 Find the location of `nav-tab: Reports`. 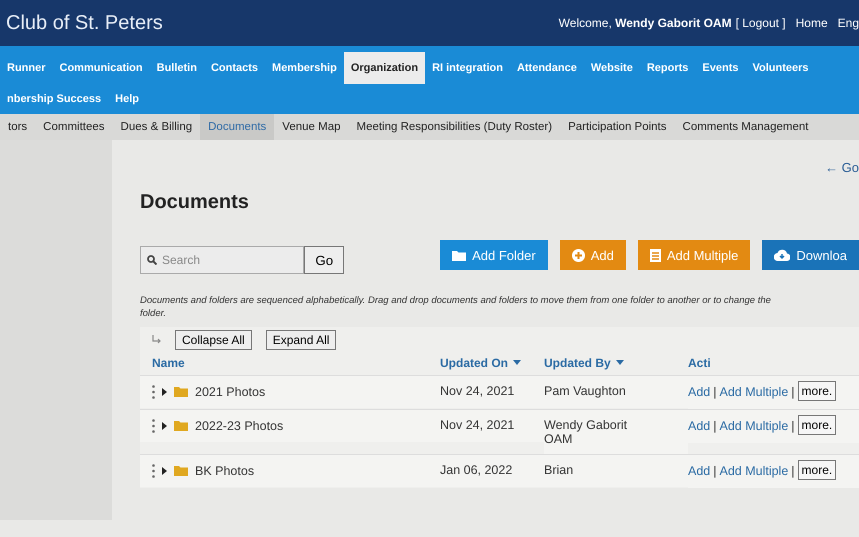

nav-tab: Reports is located at coordinates (668, 68).